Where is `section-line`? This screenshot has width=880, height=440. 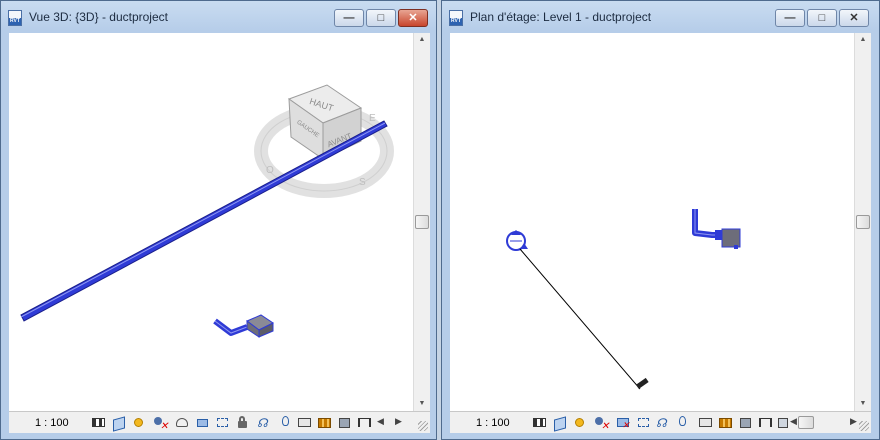 section-line is located at coordinates (580, 319).